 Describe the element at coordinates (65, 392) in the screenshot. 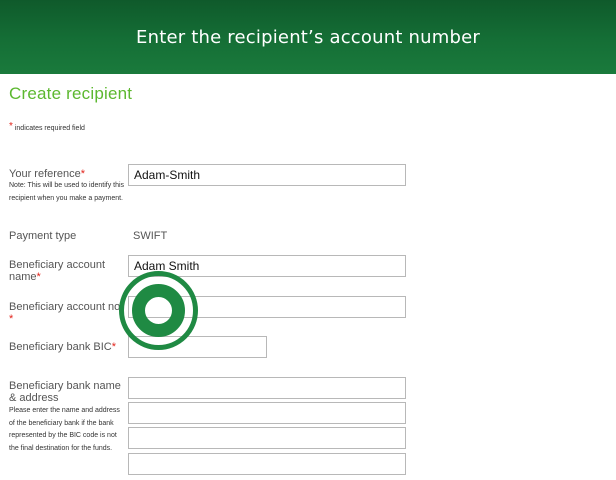

I see `beneficiary-bank-name-address-label: Beneficiary bank name & address` at that location.